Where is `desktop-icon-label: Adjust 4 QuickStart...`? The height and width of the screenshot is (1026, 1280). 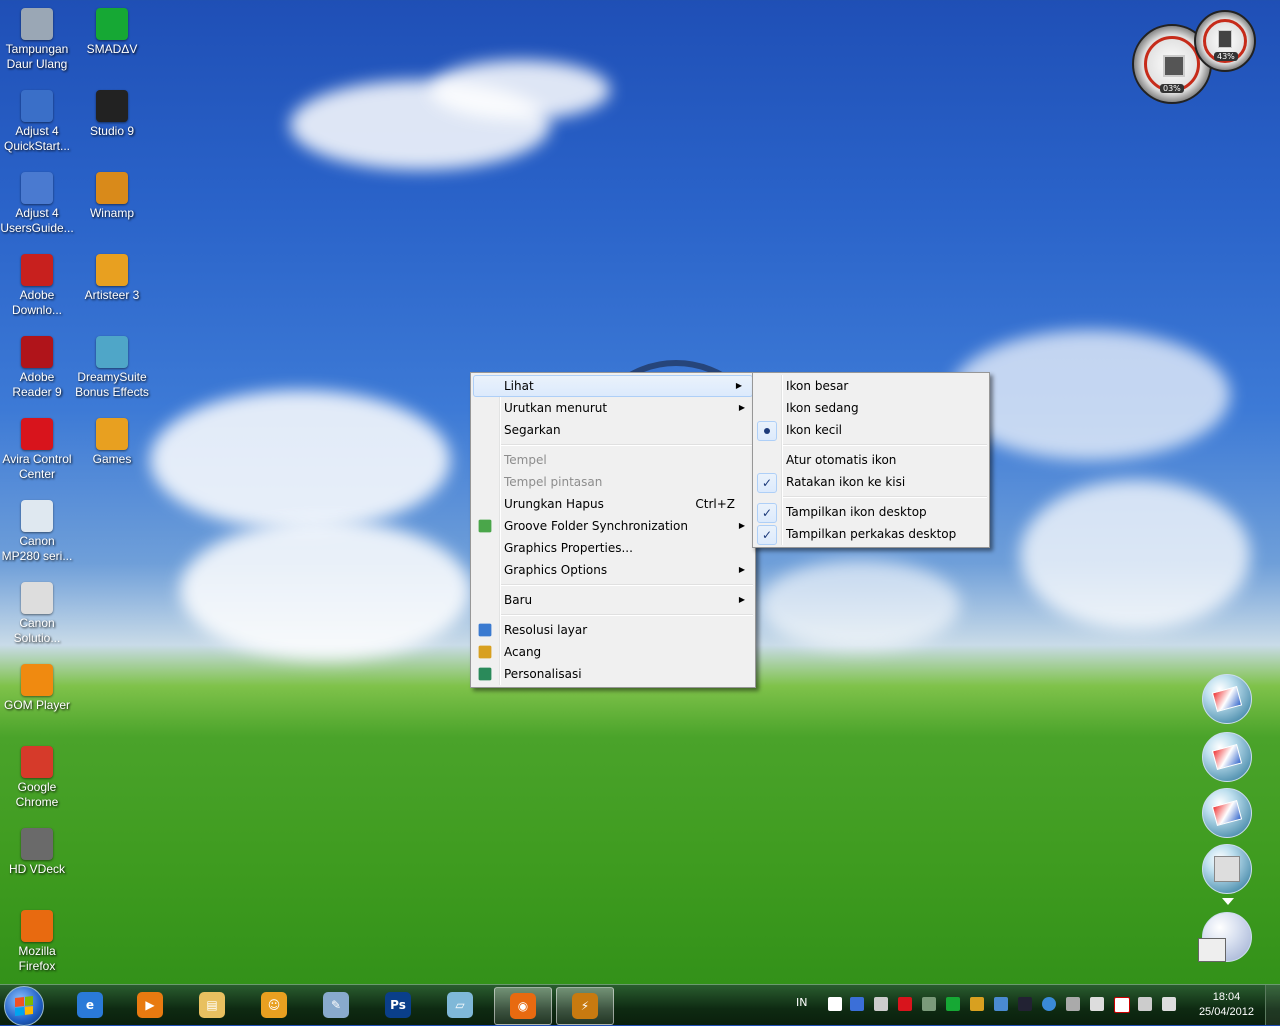
desktop-icon-label: Adjust 4 QuickStart... is located at coordinates (37, 138).